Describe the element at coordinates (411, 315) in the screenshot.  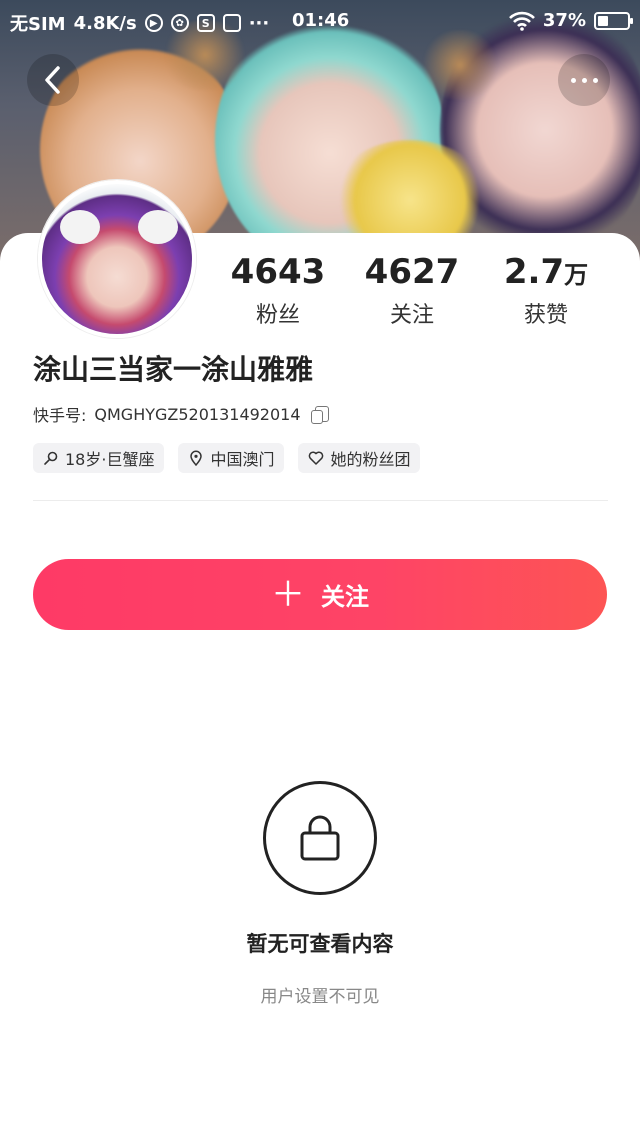
I see `following-label: 关注` at that location.